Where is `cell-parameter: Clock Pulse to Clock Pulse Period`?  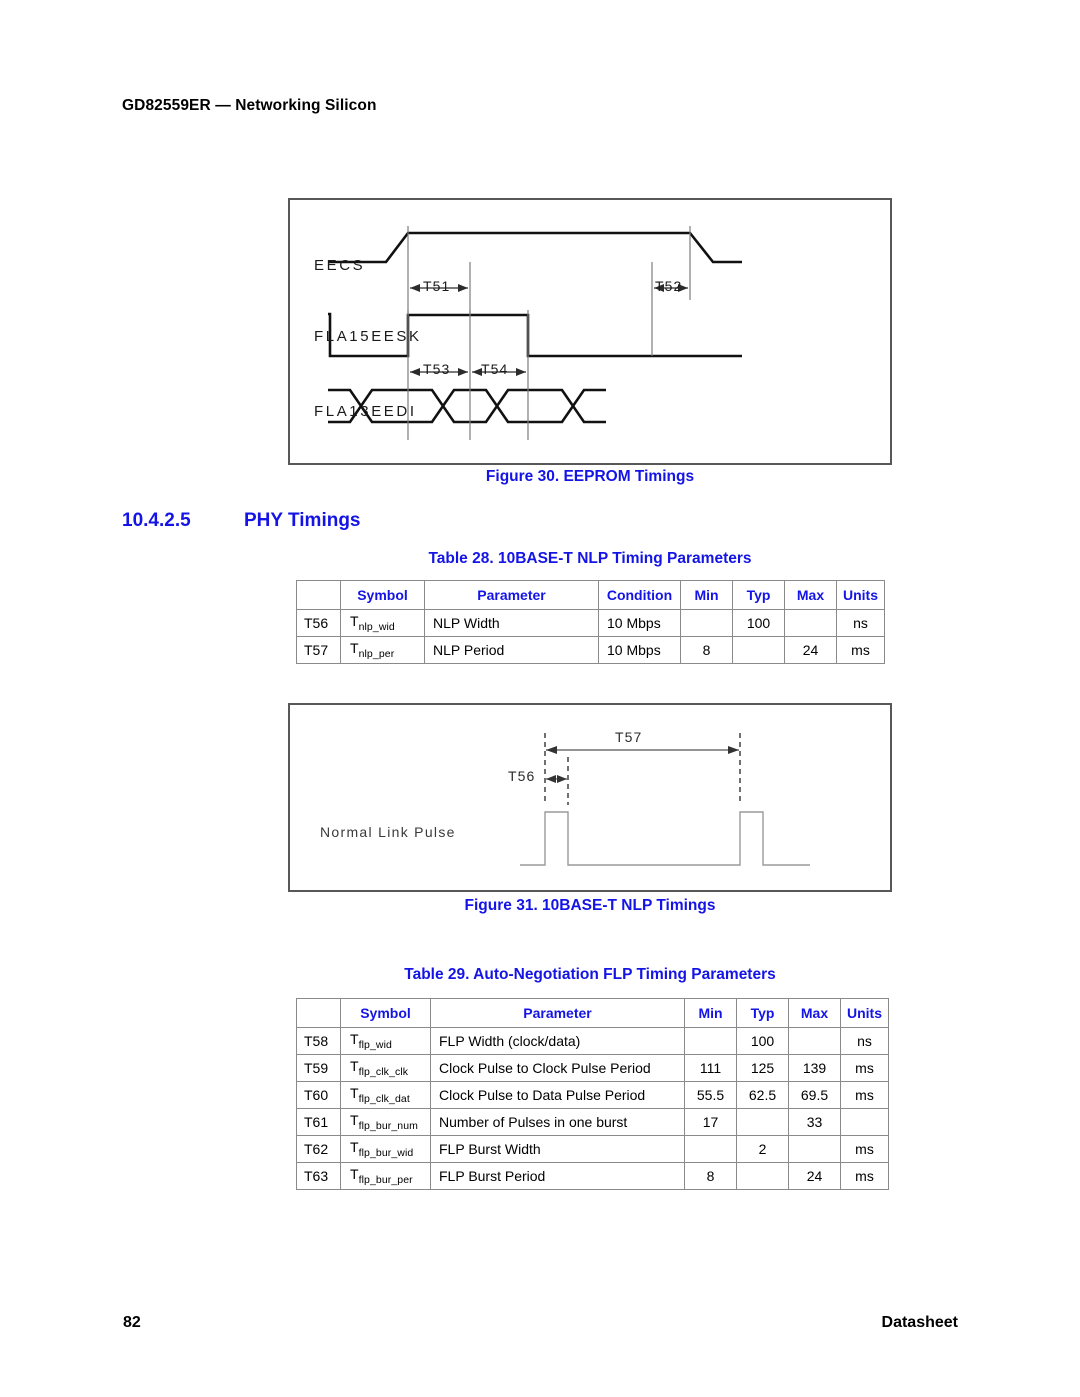
cell-parameter: Clock Pulse to Clock Pulse Period is located at coordinates (557, 1068).